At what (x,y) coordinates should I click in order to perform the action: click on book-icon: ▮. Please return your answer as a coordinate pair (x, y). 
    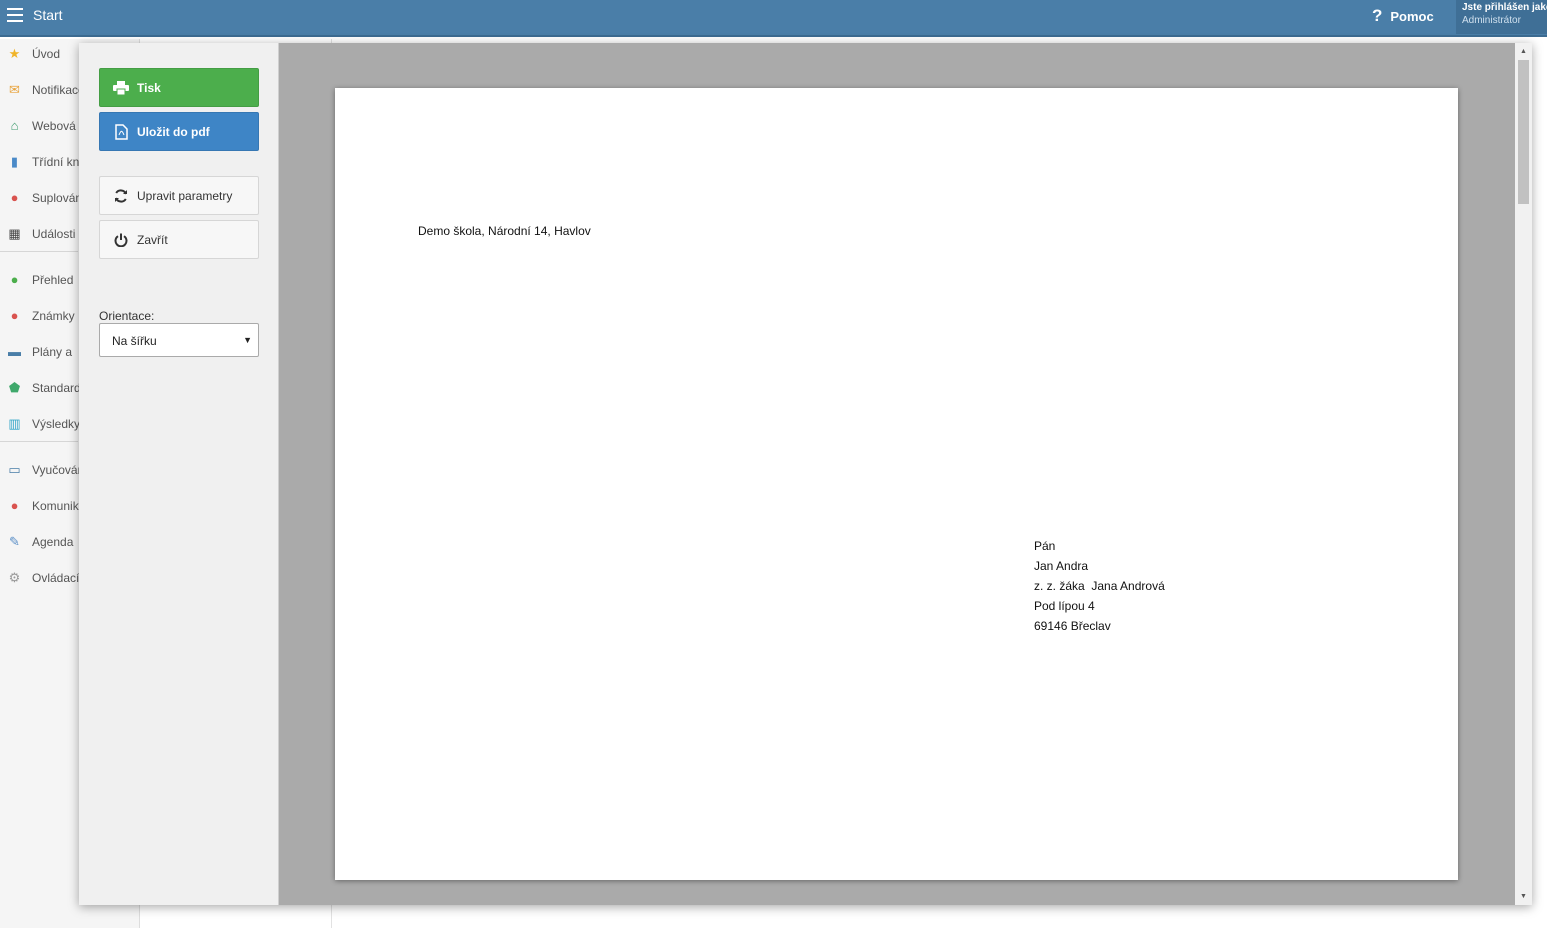
    Looking at the image, I should click on (14, 161).